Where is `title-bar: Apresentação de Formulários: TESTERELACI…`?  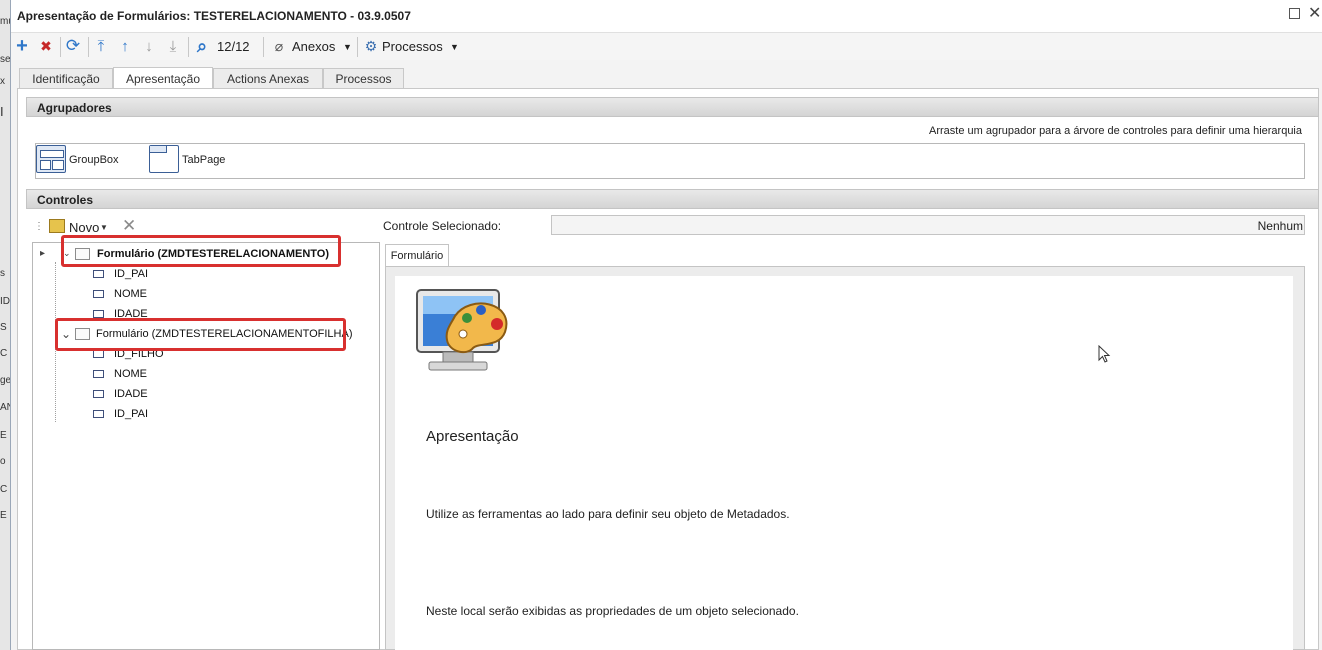
title-bar: Apresentação de Formulários: TESTERELACI… is located at coordinates (666, 16).